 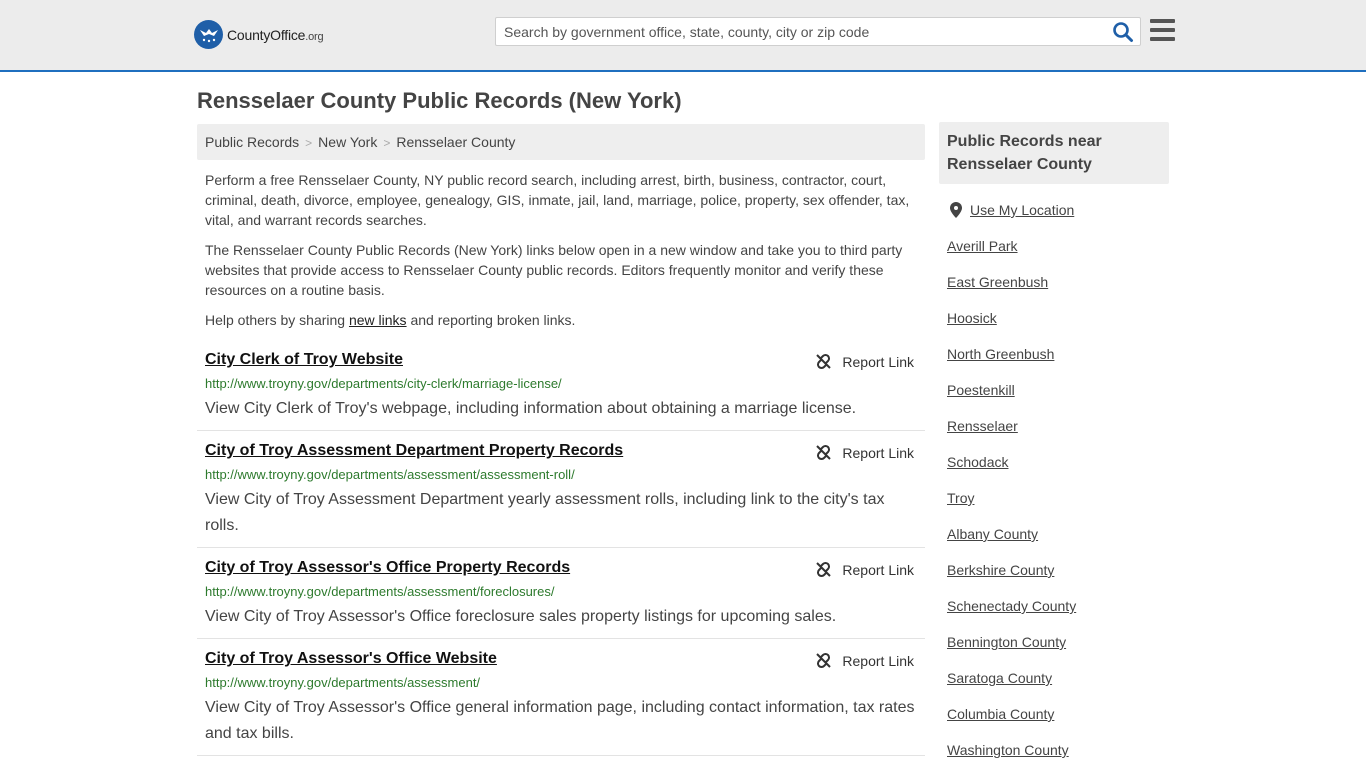 I want to click on sidebar-link: Averill Park, so click(x=982, y=246).